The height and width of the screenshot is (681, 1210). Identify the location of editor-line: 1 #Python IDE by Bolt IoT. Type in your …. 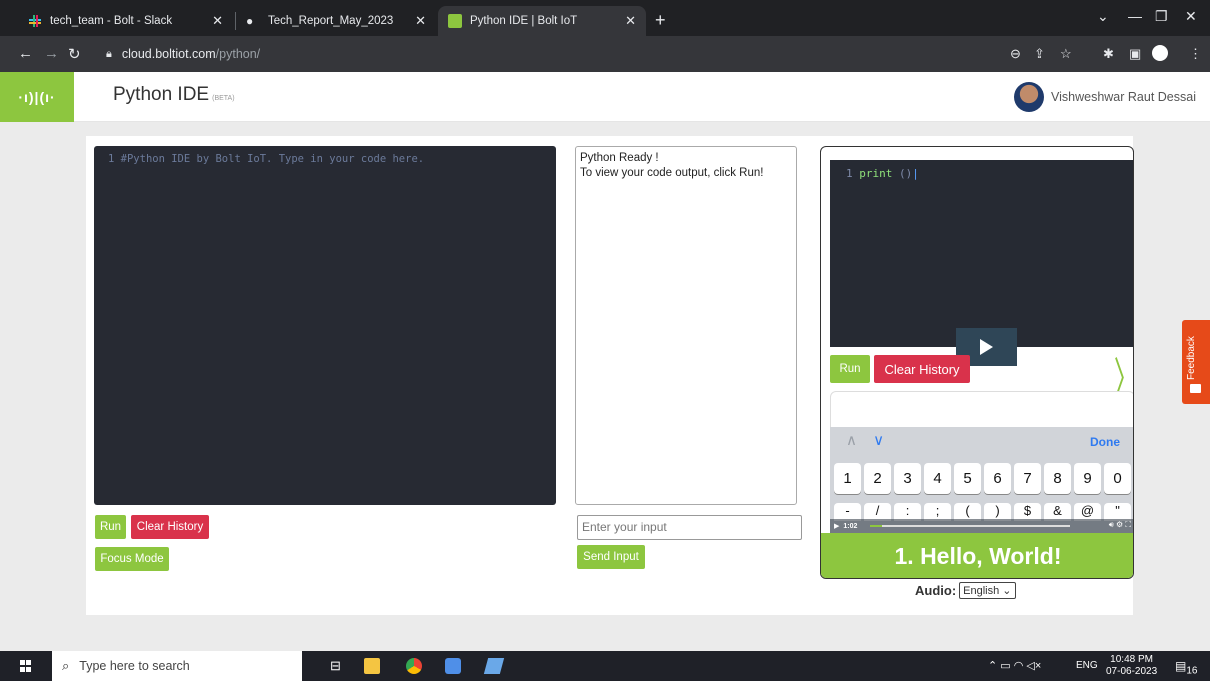
(266, 159).